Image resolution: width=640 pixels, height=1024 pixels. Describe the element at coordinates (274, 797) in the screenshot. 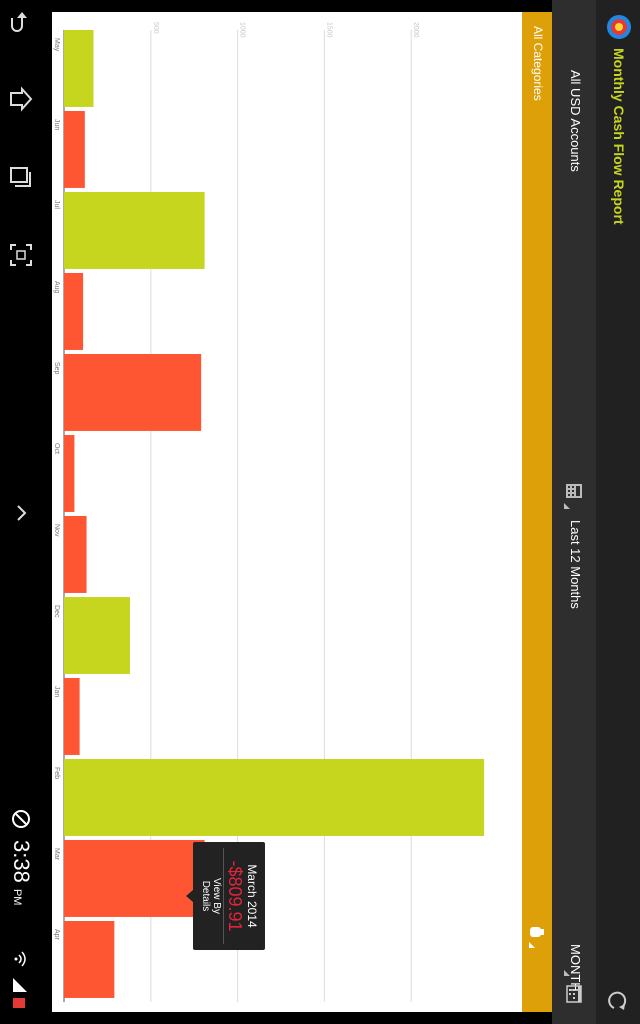

I see `bar-feb` at that location.